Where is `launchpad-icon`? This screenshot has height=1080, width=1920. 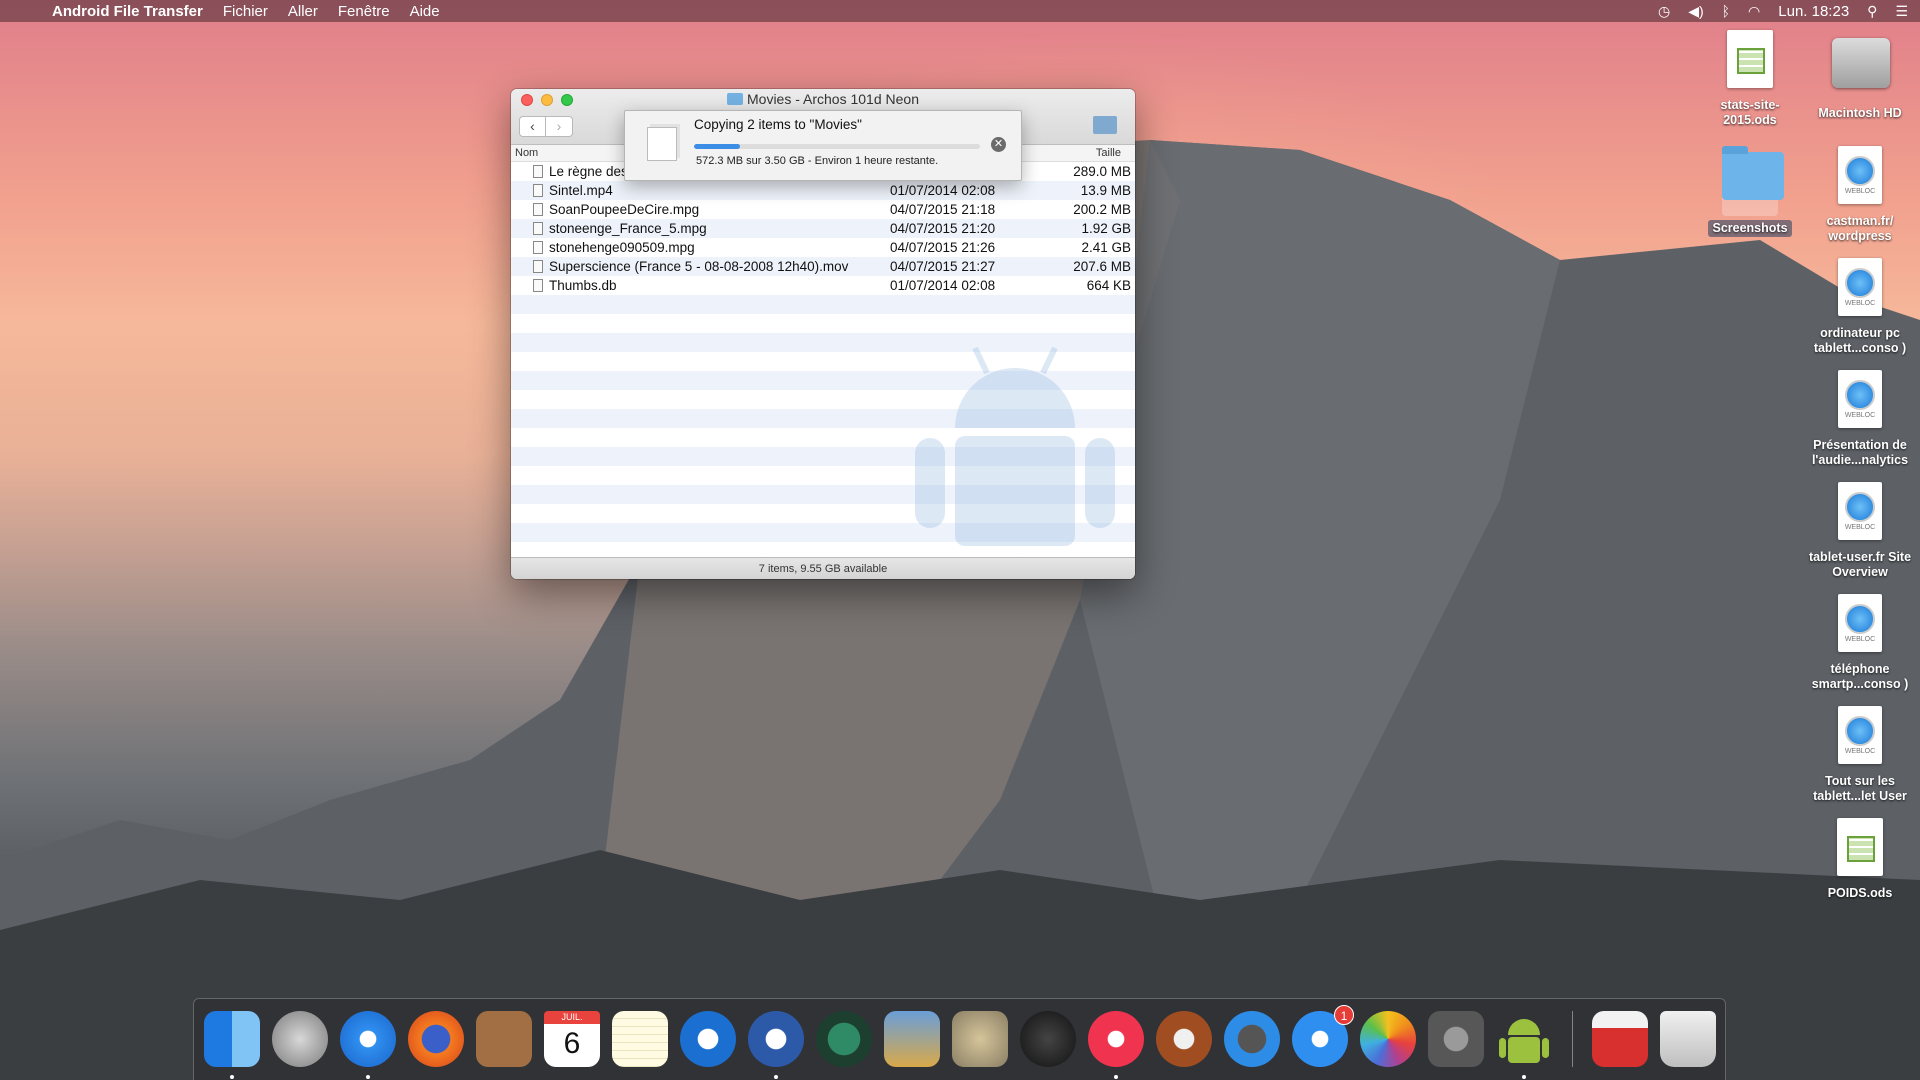
launchpad-icon is located at coordinates (300, 1039).